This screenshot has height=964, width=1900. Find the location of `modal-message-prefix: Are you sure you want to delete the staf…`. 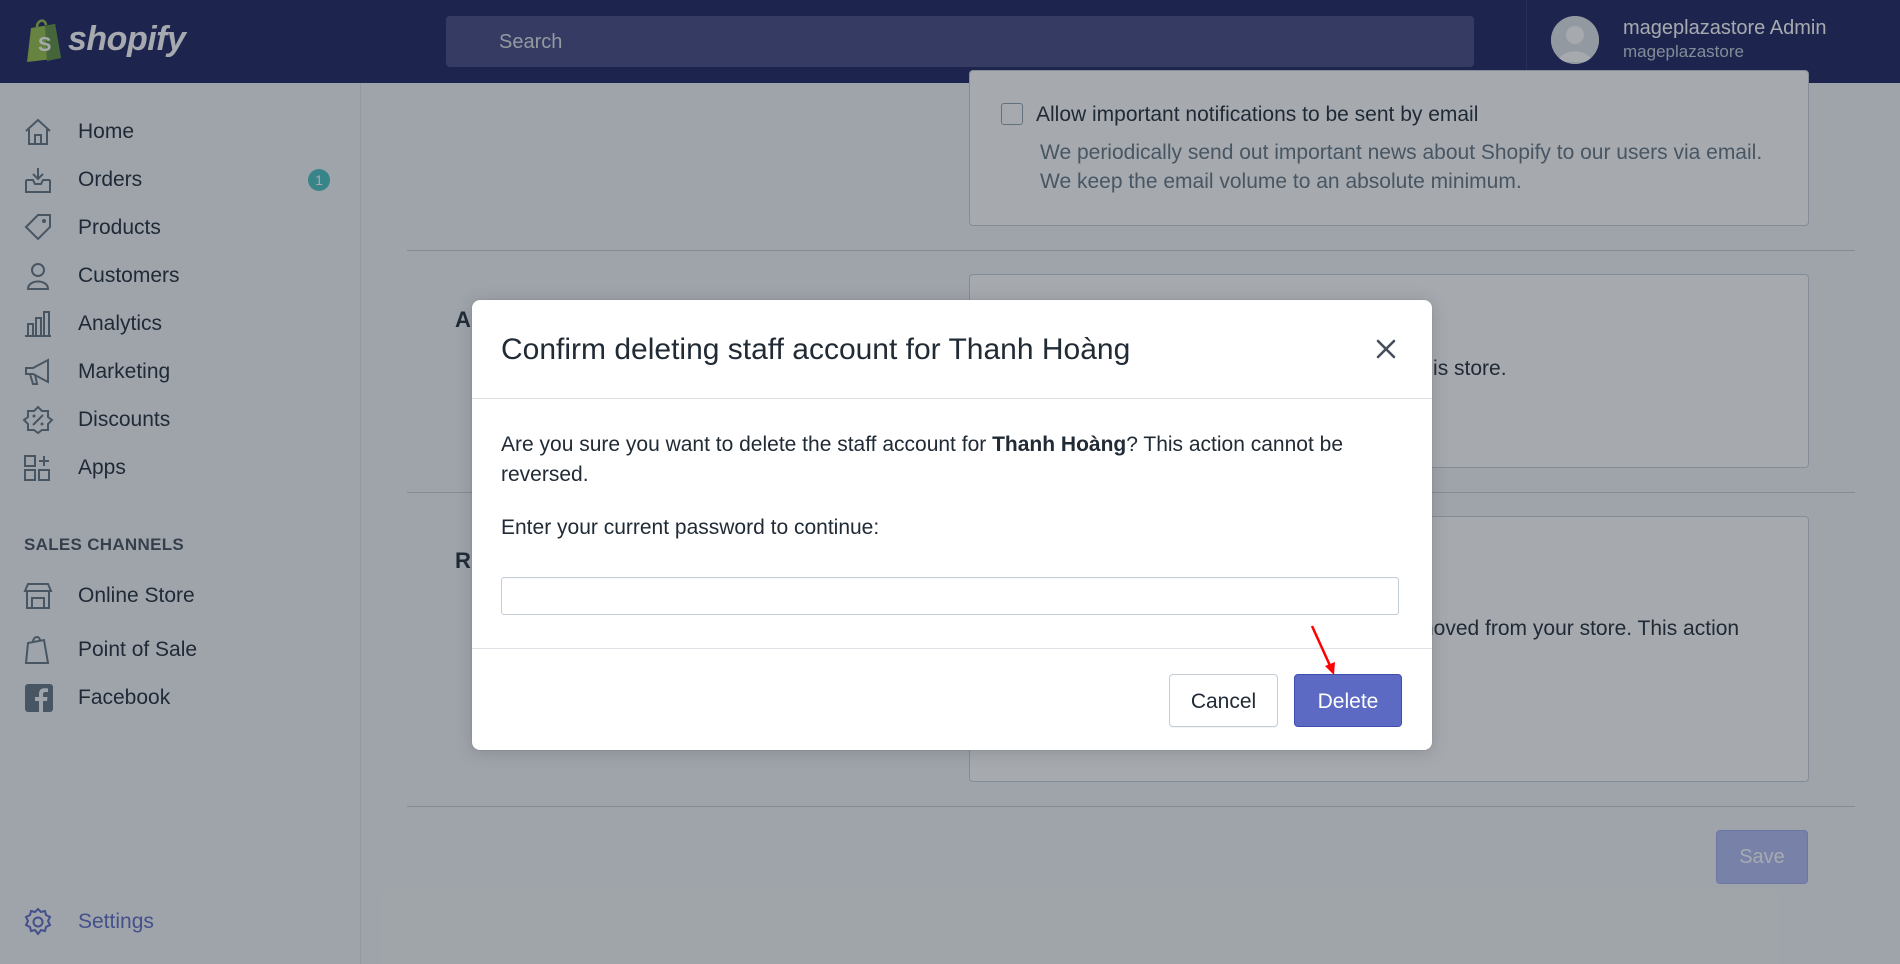

modal-message-prefix: Are you sure you want to delete the staf… is located at coordinates (747, 444).